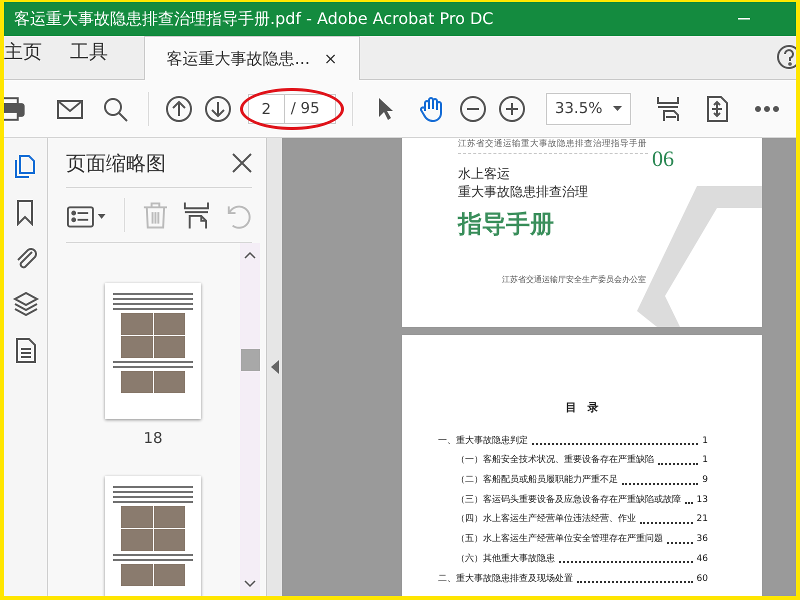 This screenshot has width=800, height=600. Describe the element at coordinates (254, 19) in the screenshot. I see `window-title: 客运重大事故隐患排查治理指导手册.pdf - Adobe Acrobat Pro DC` at that location.